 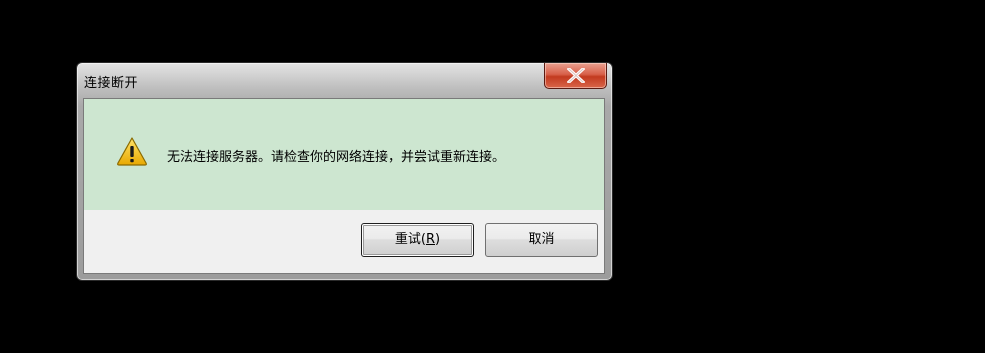 What do you see at coordinates (336, 157) in the screenshot?
I see `message-text: 无法连接服务器。请检查你的网络连接，并尝试重新连接。` at bounding box center [336, 157].